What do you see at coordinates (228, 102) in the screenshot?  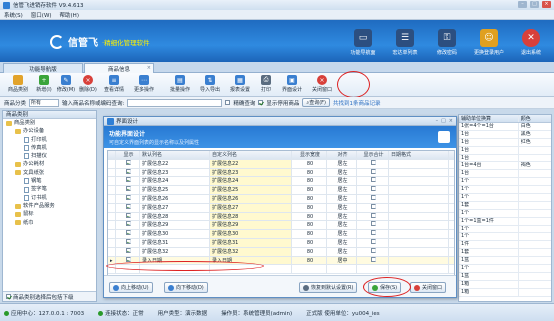 I see `precise-checkbox` at bounding box center [228, 102].